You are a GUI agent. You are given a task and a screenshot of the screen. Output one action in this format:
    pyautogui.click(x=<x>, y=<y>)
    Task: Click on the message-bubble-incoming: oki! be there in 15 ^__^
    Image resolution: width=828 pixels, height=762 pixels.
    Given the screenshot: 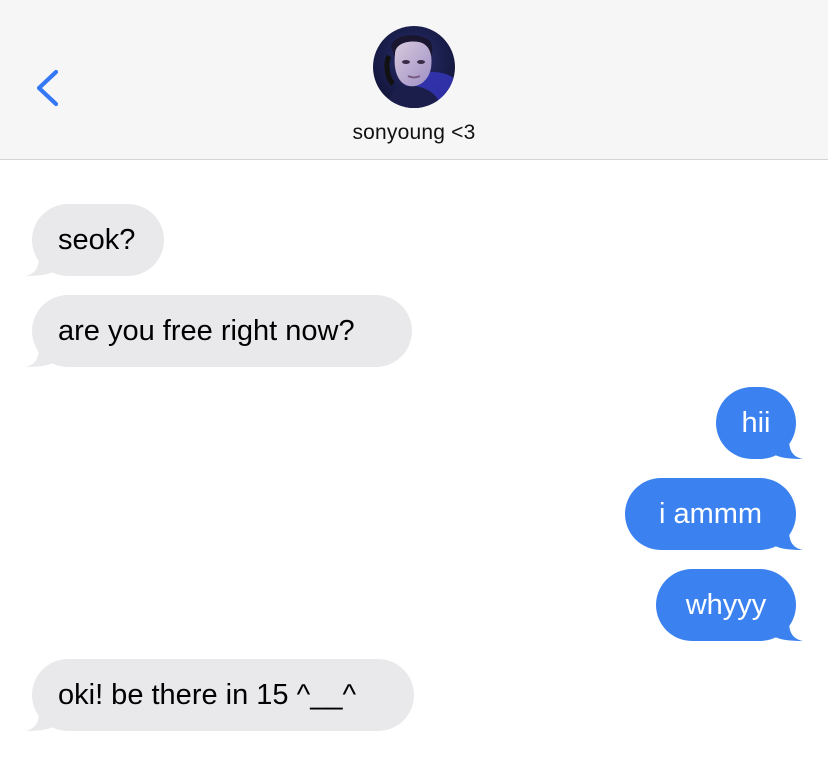 What is the action you would take?
    pyautogui.click(x=219, y=695)
    